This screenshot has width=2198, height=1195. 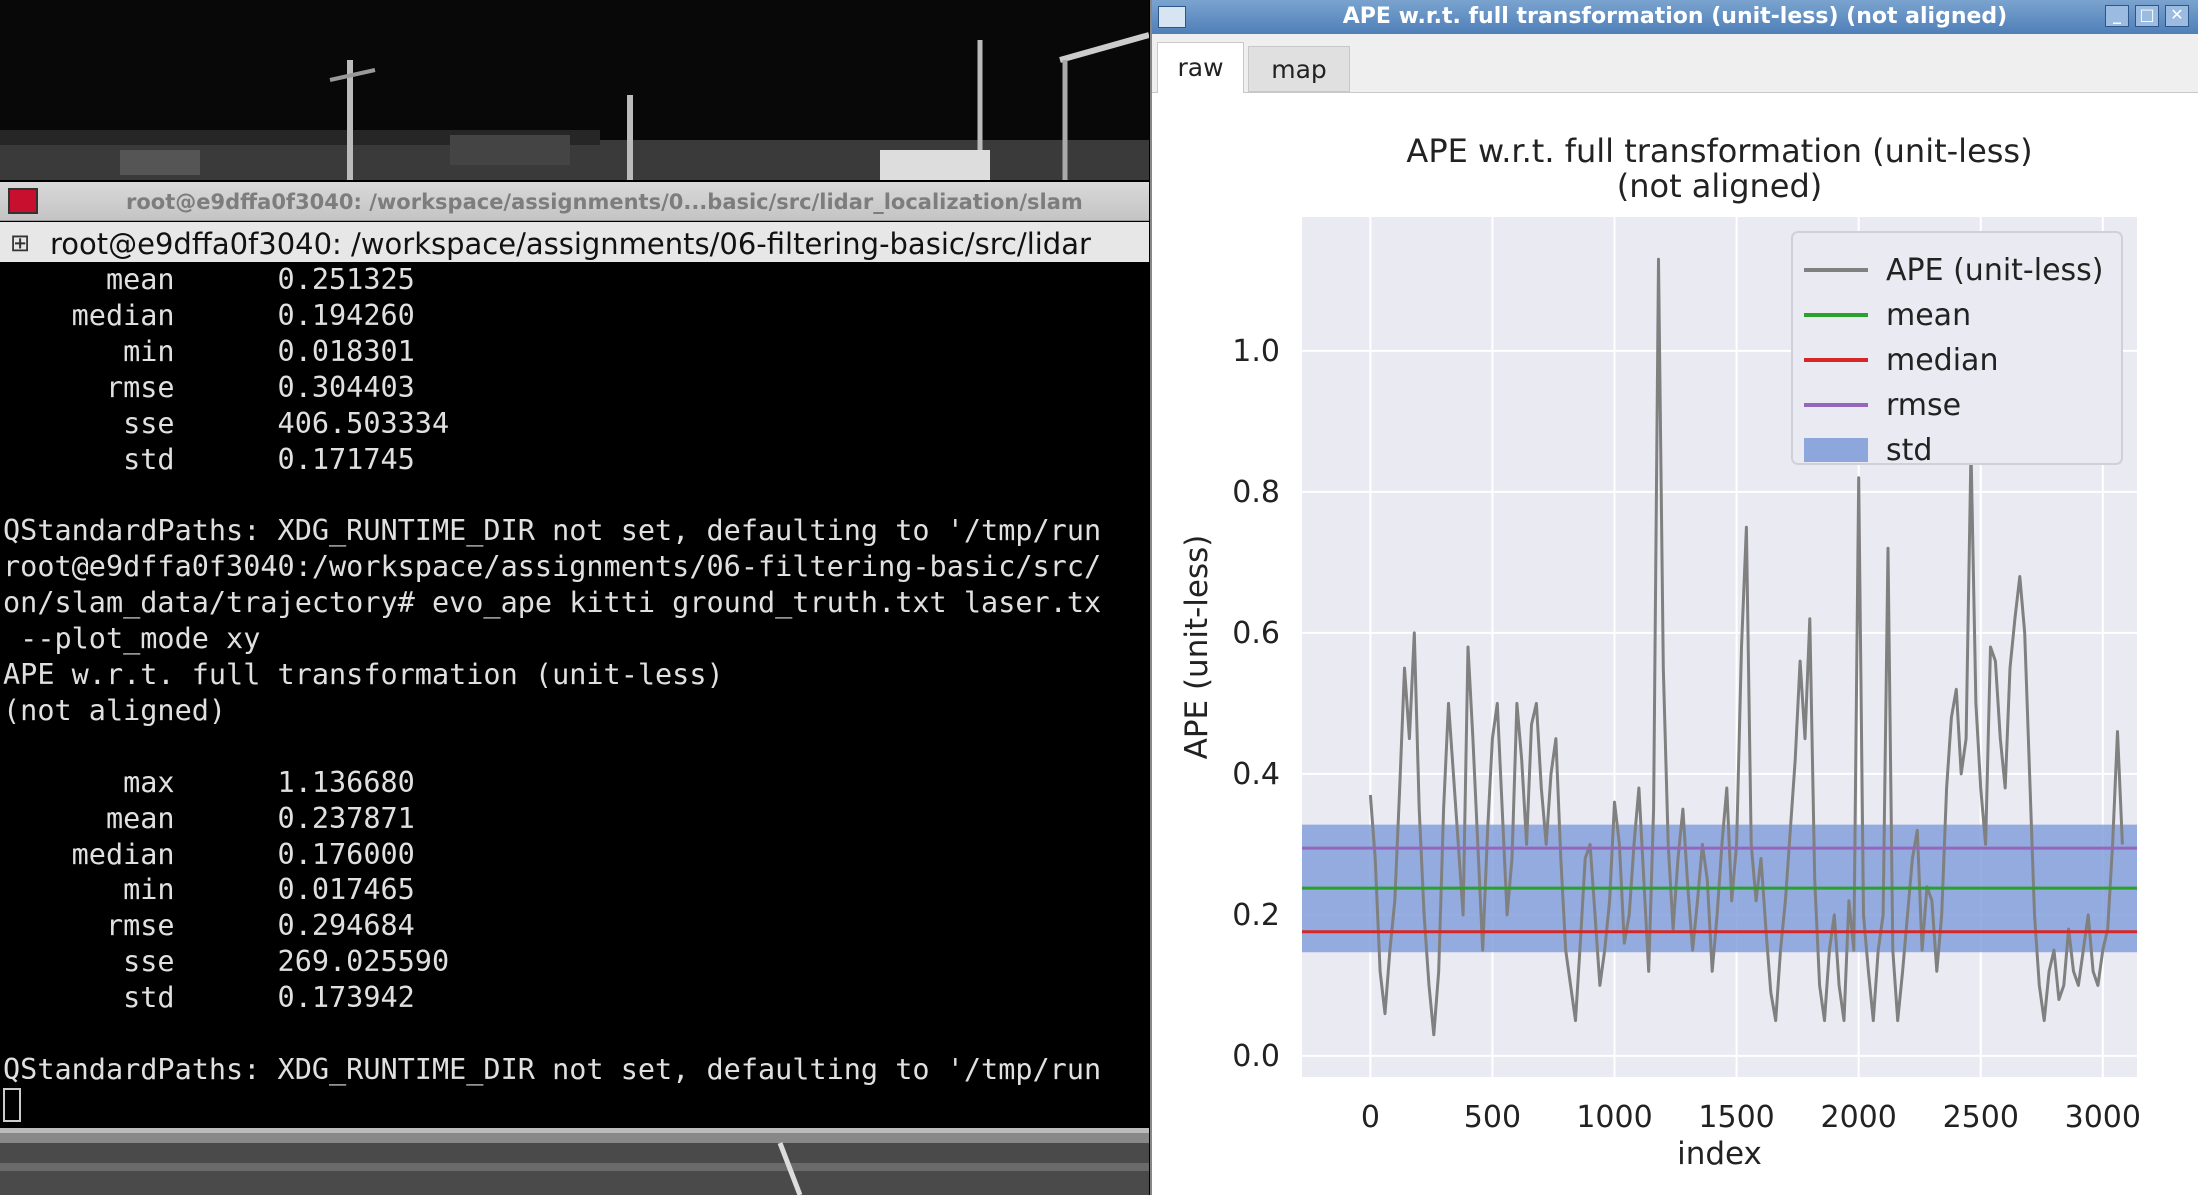 I want to click on x-tick-label: 2000, so click(x=1858, y=1117).